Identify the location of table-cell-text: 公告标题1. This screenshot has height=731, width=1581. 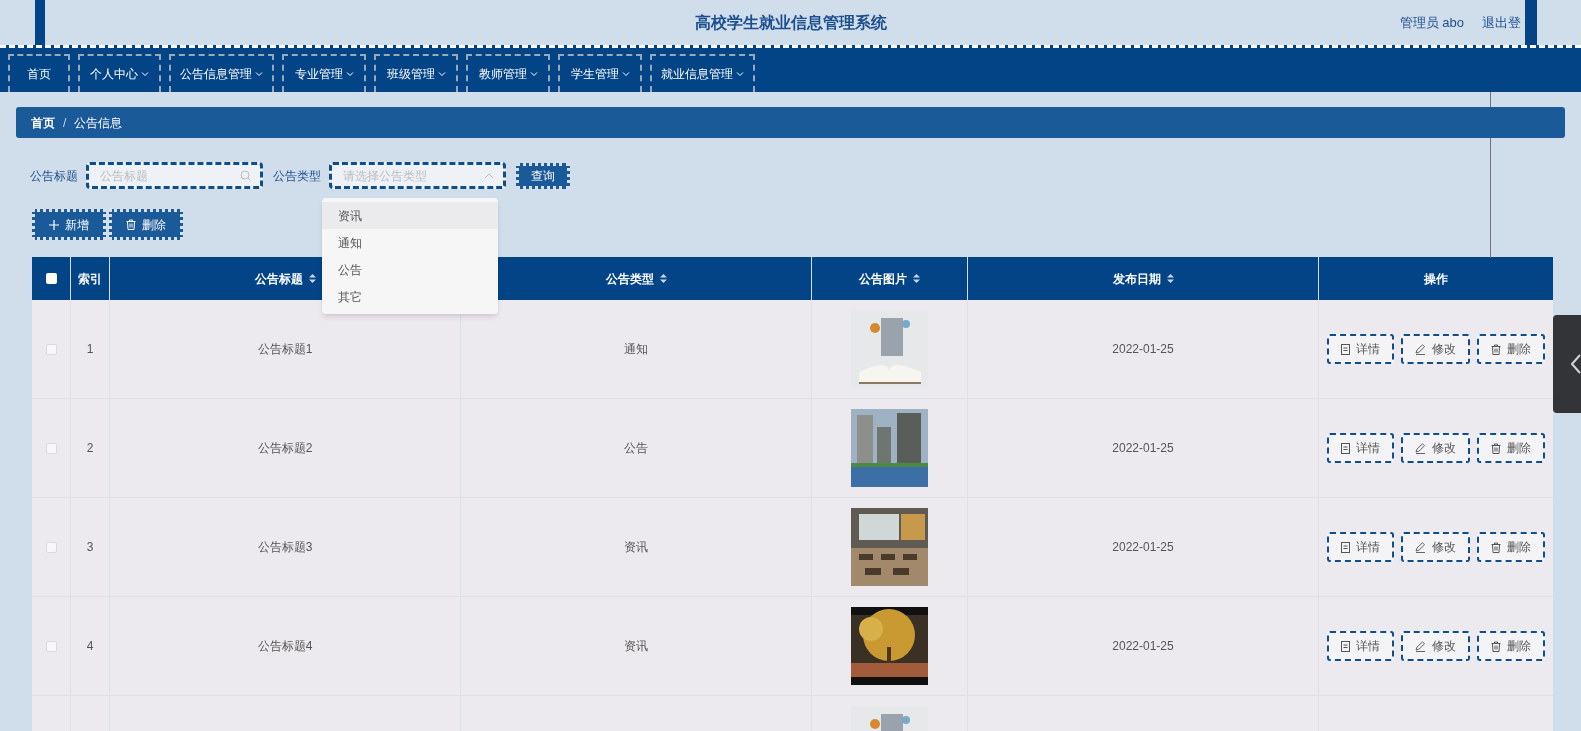
(285, 349).